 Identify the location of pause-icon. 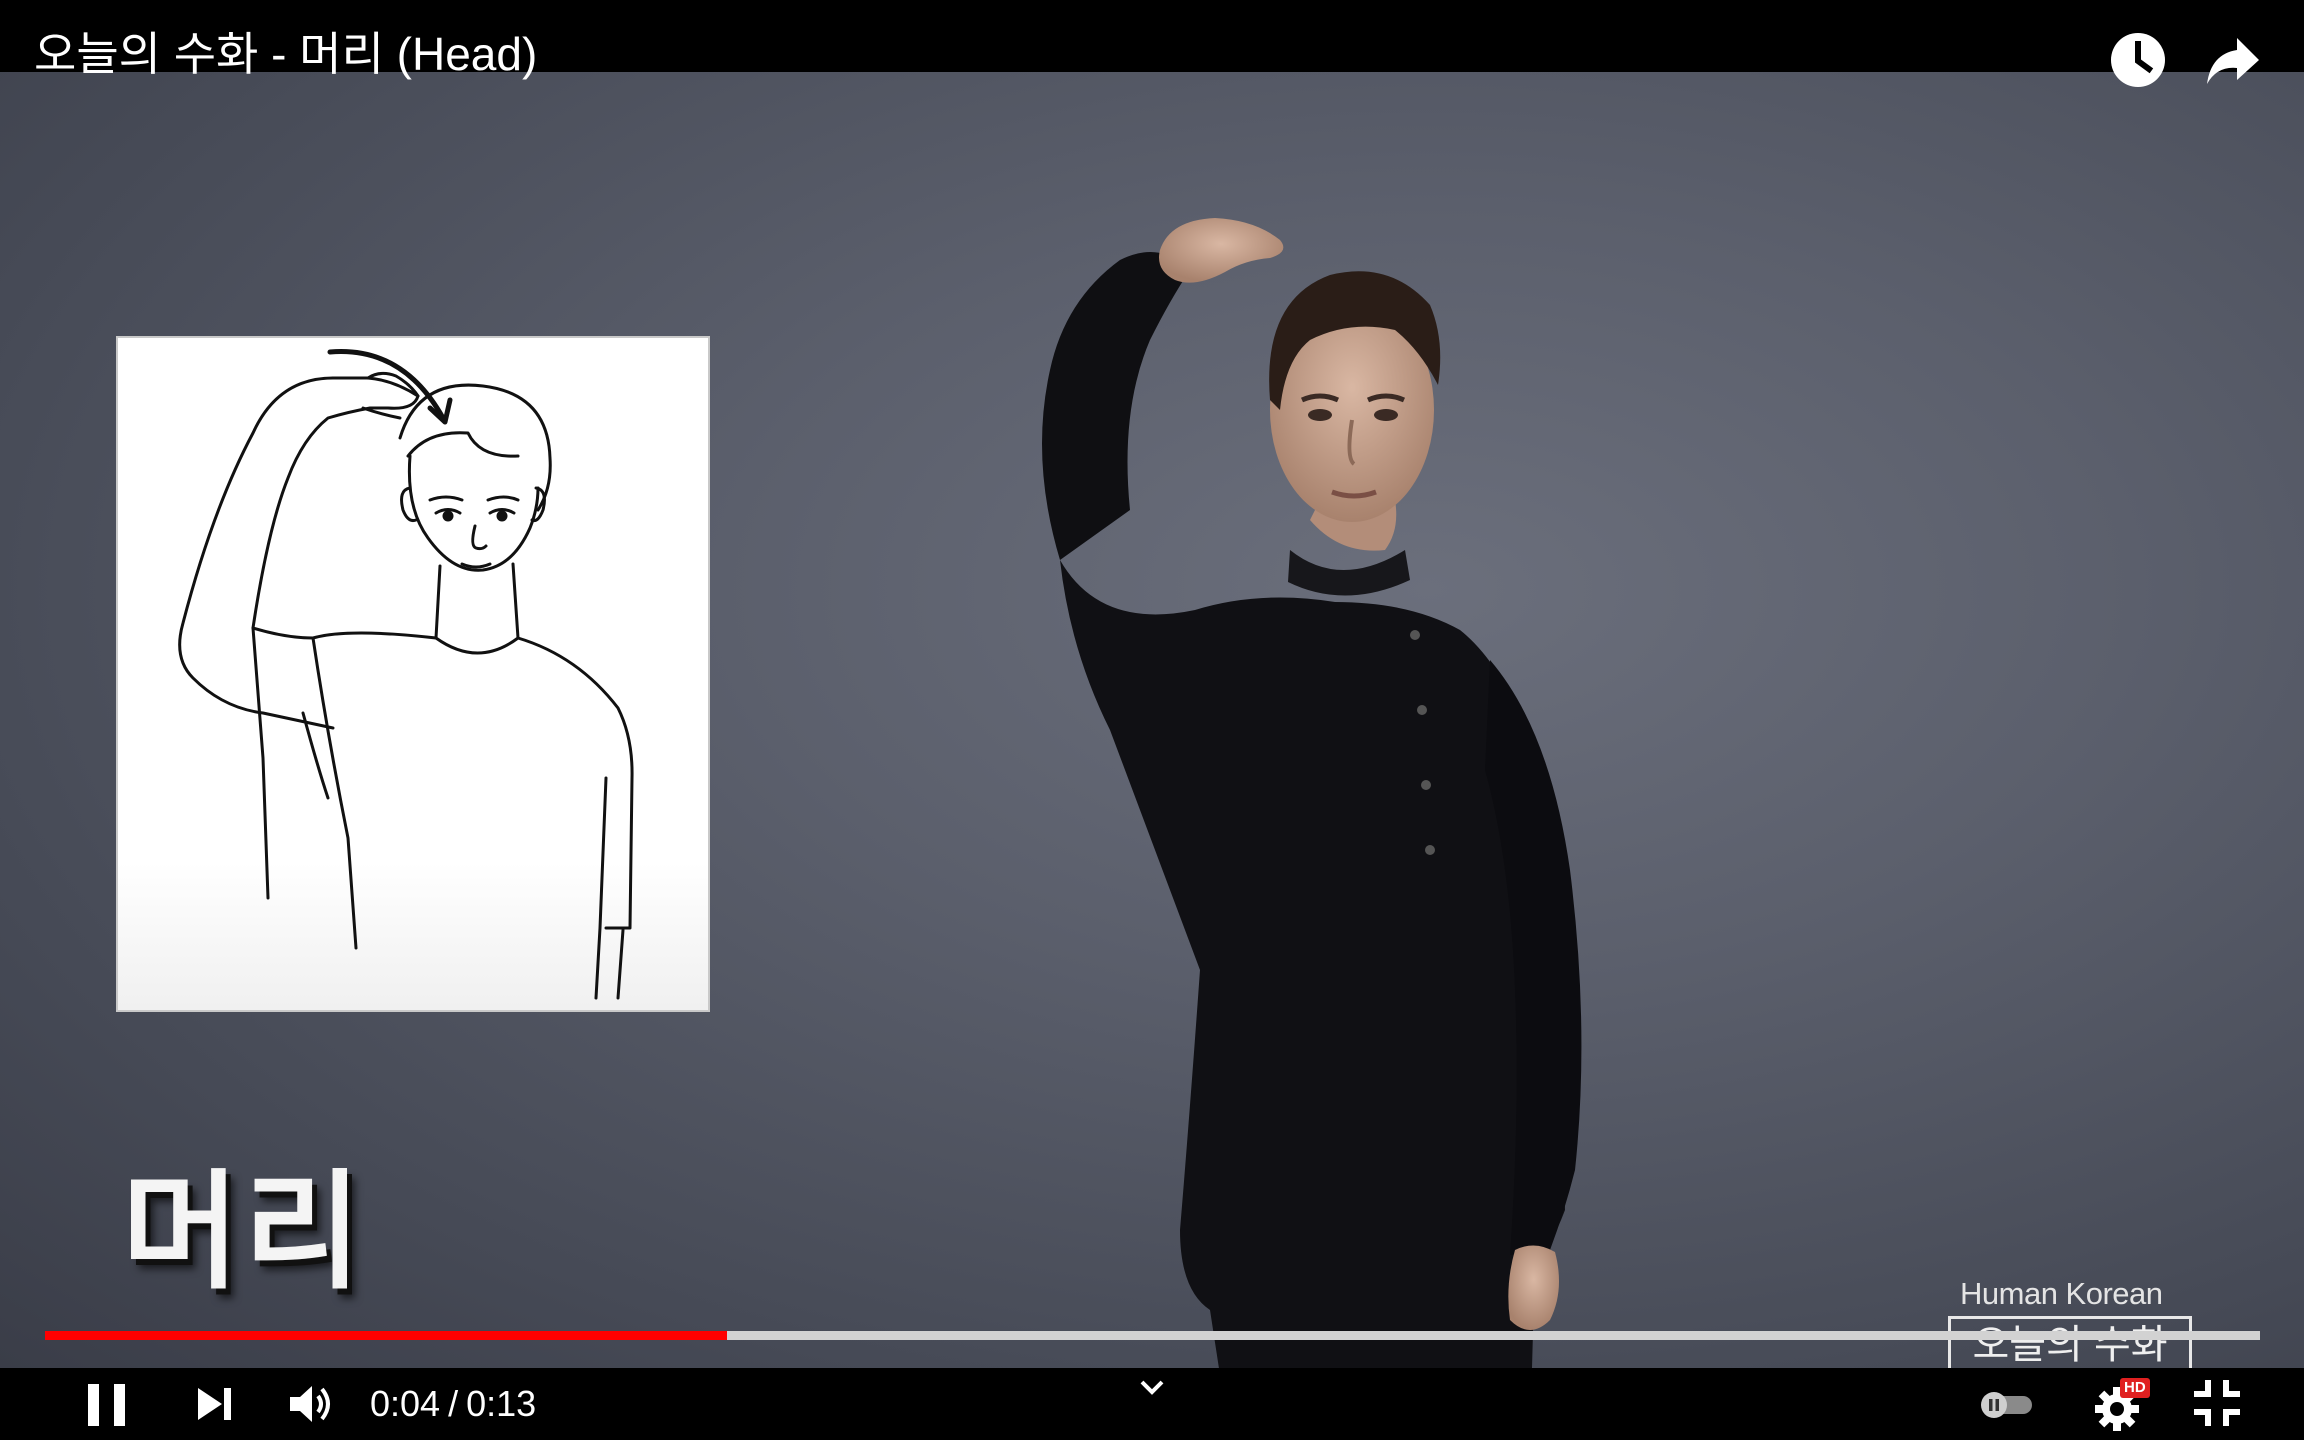
(107, 1404).